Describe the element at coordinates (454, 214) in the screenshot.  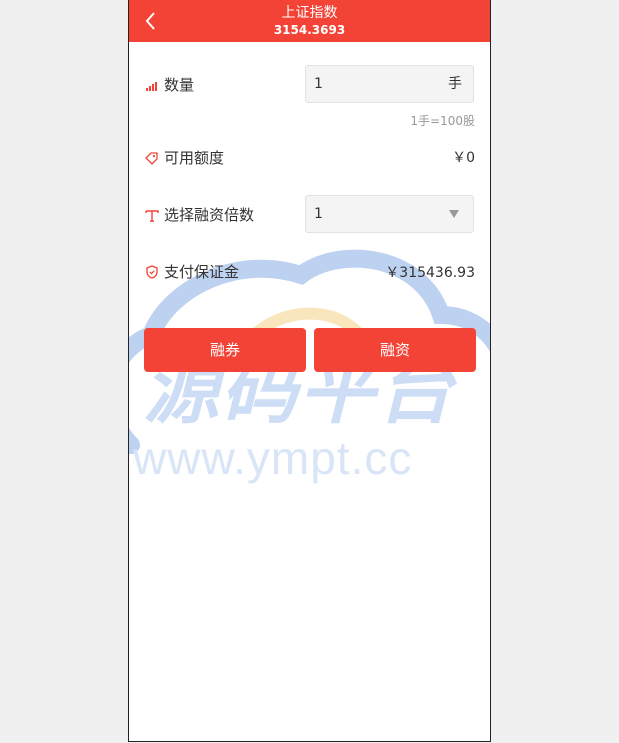
I see `caret-down-icon` at that location.